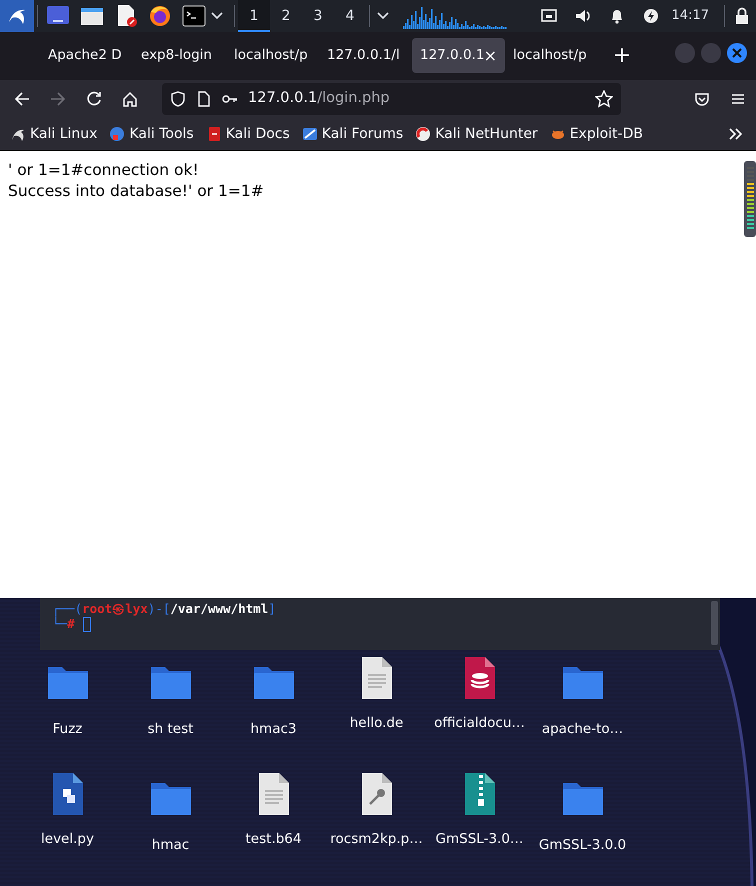 The width and height of the screenshot is (756, 886). What do you see at coordinates (67, 839) in the screenshot?
I see `icon-label: level.py` at bounding box center [67, 839].